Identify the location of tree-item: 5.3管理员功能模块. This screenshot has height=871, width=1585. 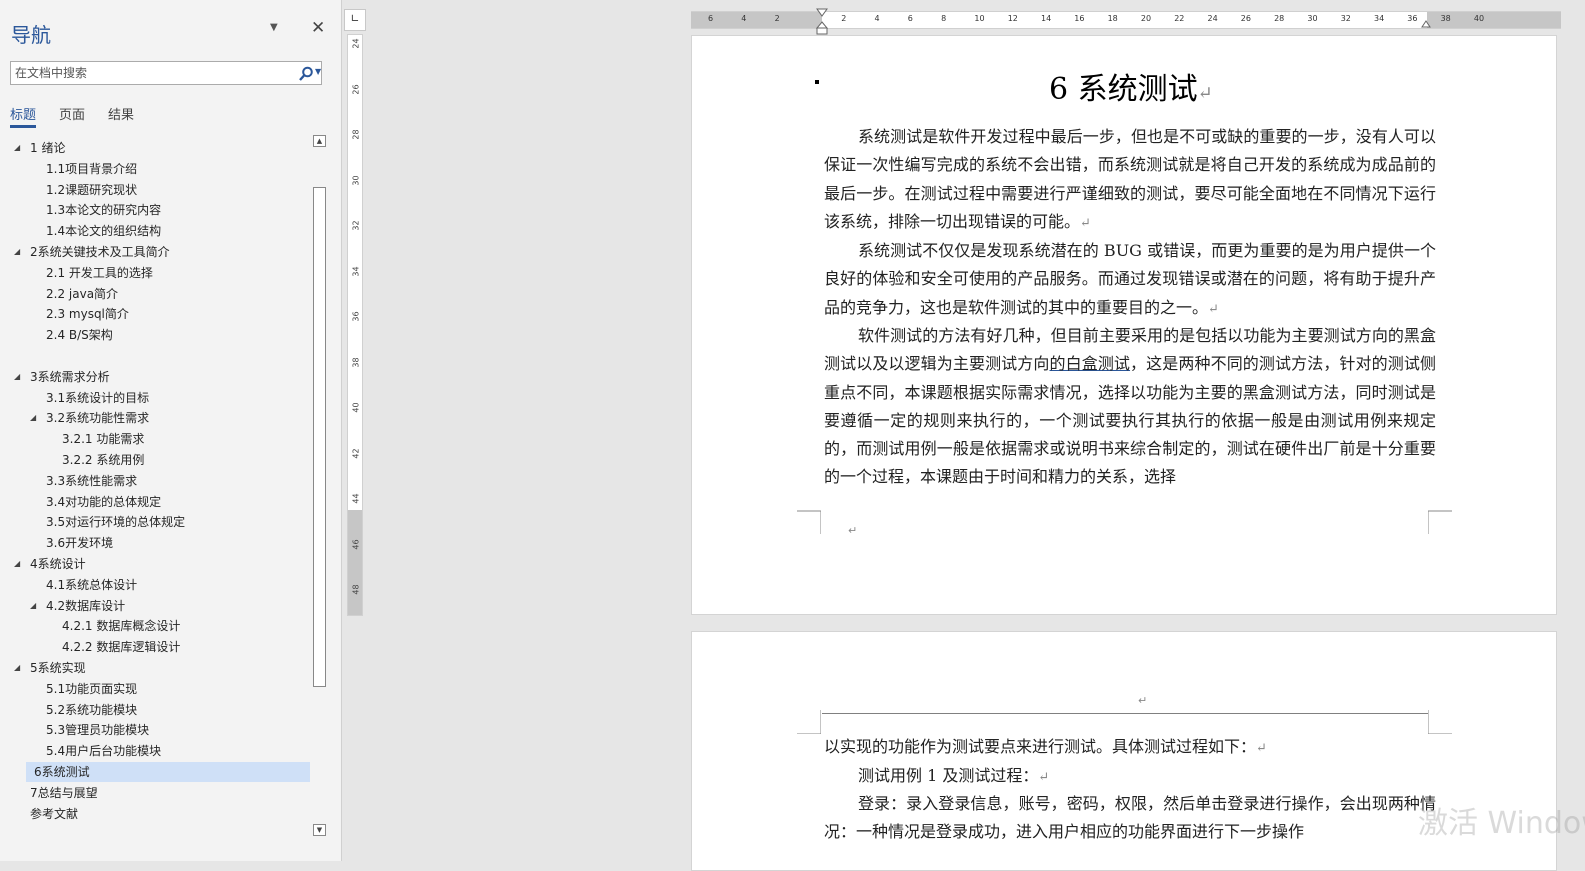
(155, 730).